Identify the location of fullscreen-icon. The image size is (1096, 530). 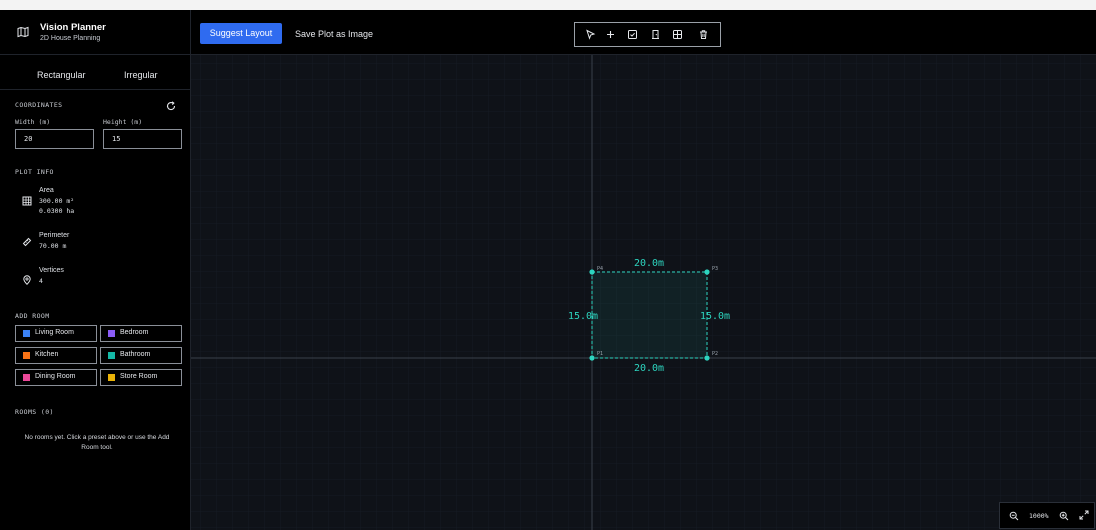
(1084, 515).